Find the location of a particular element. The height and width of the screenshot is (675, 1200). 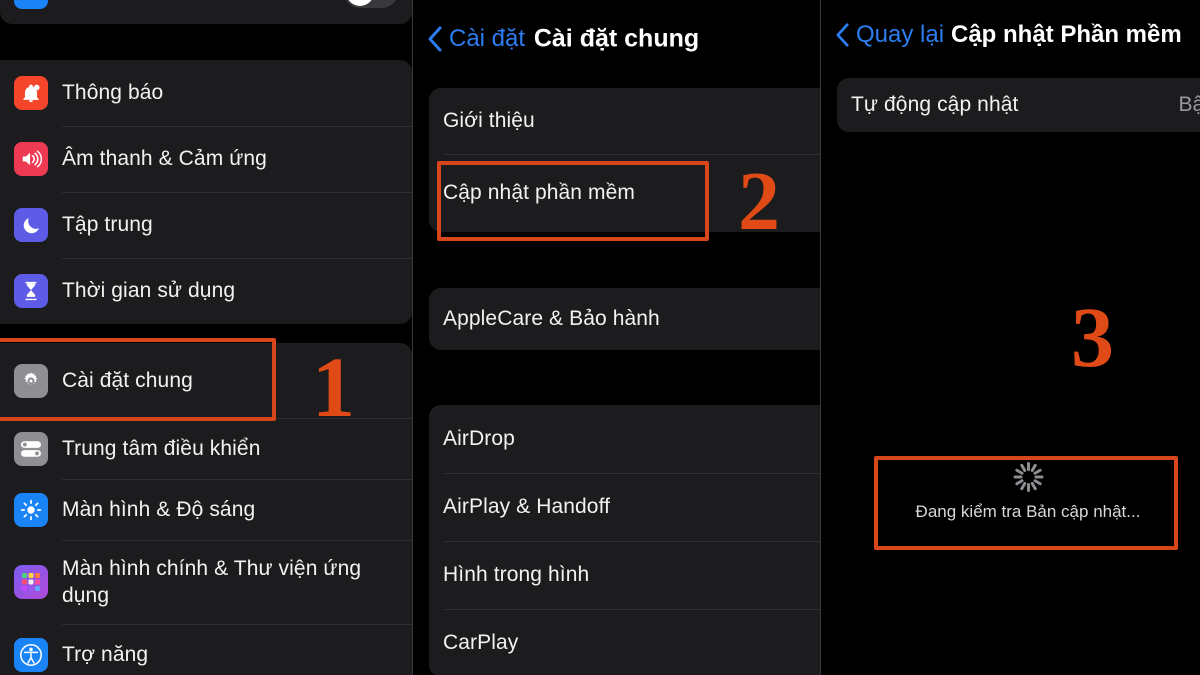

accessibility-icon is located at coordinates (31, 654).